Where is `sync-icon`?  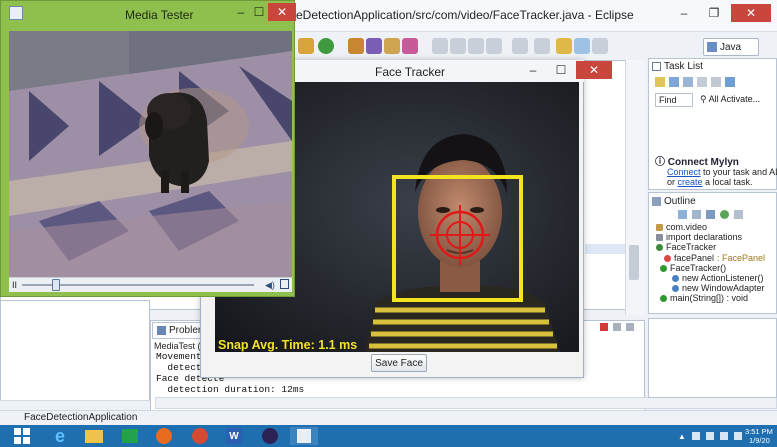 sync-icon is located at coordinates (730, 82).